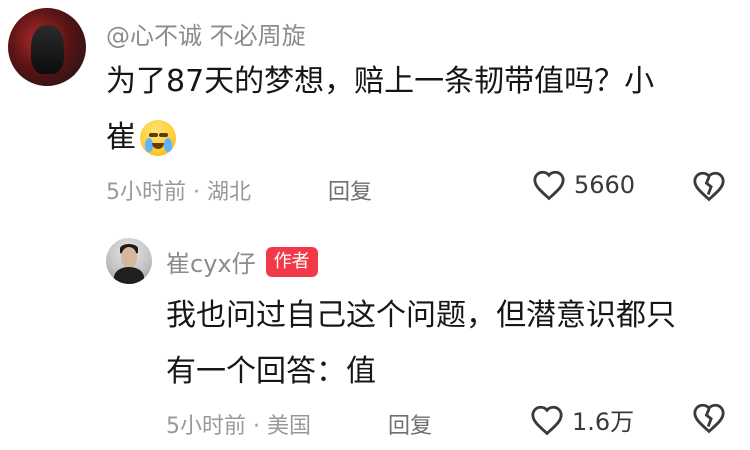  I want to click on reply-reply-button: 回复, so click(410, 424).